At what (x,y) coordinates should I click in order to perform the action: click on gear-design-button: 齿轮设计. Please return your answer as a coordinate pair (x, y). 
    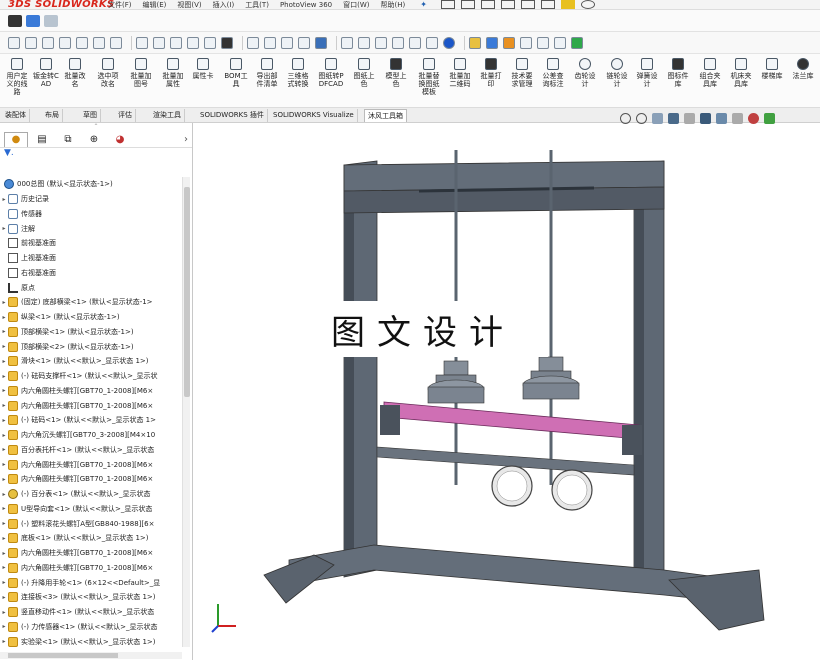
    Looking at the image, I should click on (585, 73).